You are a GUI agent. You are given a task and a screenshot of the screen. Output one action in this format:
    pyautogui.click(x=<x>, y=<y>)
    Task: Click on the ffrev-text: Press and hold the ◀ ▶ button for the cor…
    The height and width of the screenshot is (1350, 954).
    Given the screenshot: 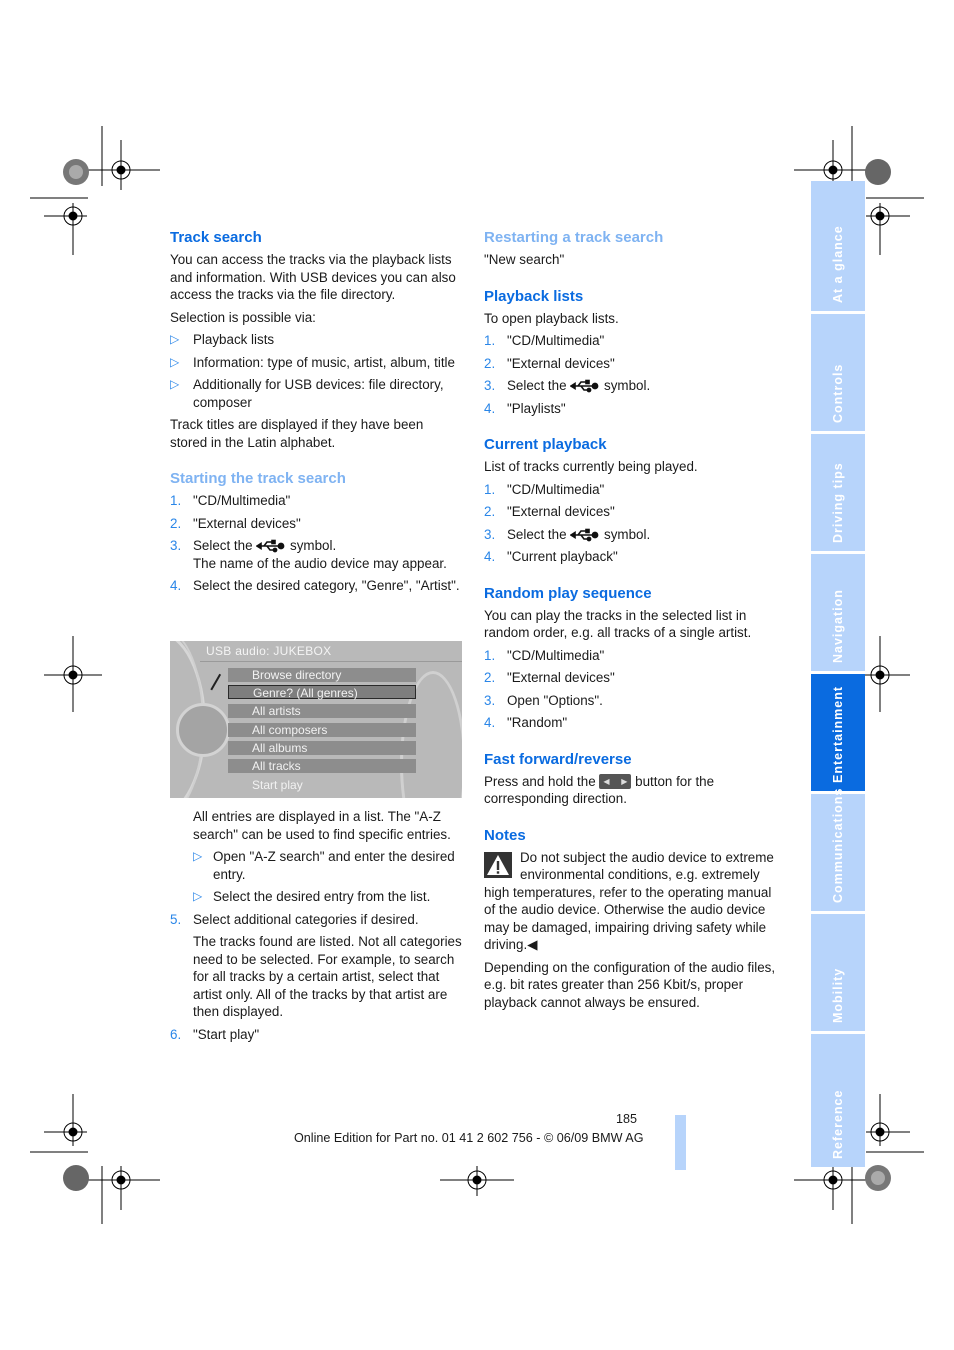 What is the action you would take?
    pyautogui.click(x=599, y=789)
    